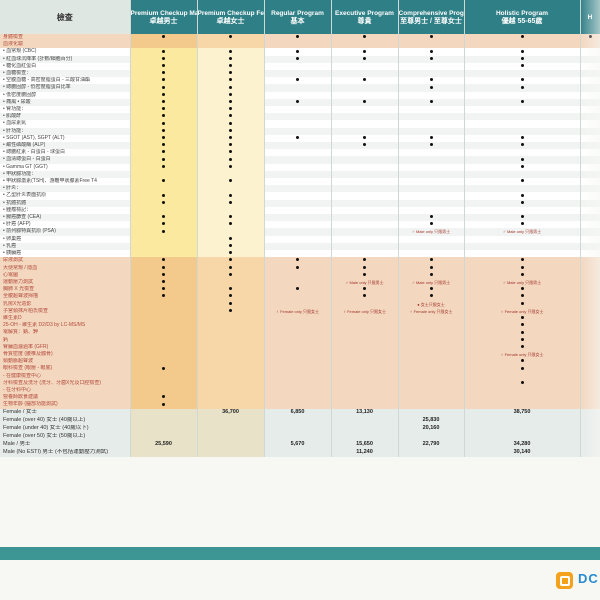  I want to click on table-cell: ♂ Male only 只限男士, so click(522, 282).